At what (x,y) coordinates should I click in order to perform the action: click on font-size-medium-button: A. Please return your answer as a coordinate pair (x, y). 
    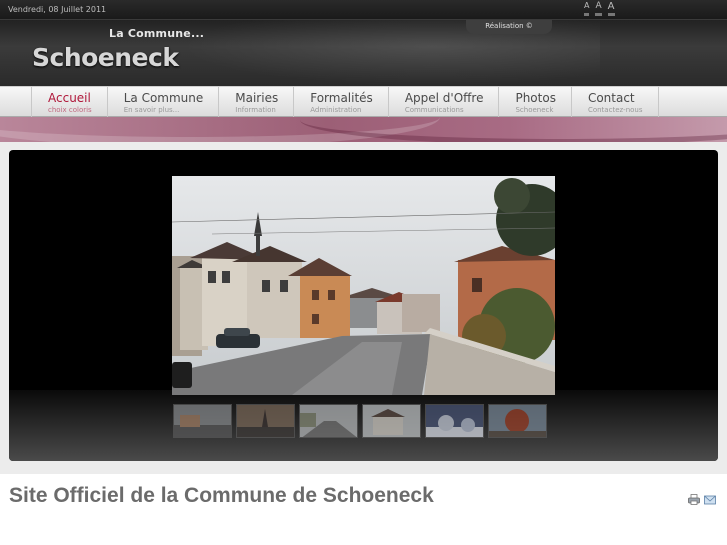
    Looking at the image, I should click on (598, 9).